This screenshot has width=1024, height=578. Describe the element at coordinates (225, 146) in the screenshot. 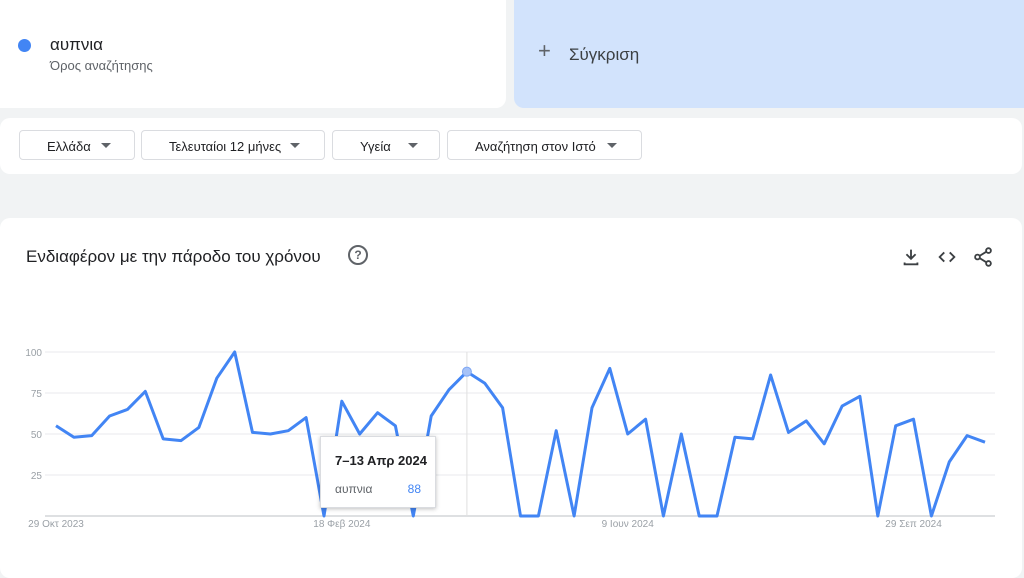

I see `filter-time-range-label: Τελευταίοι 12 μήνες` at that location.